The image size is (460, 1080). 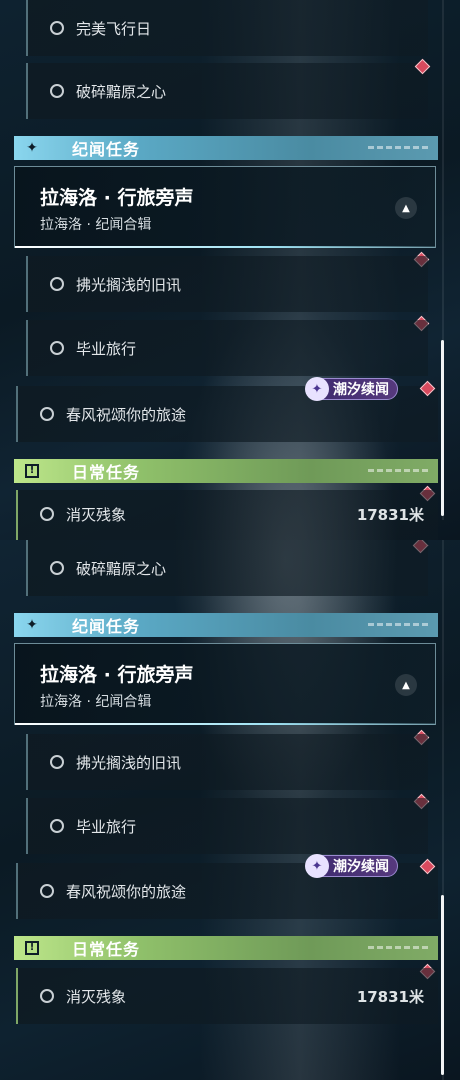 I want to click on quest-item: 完美飞行日, so click(x=227, y=28).